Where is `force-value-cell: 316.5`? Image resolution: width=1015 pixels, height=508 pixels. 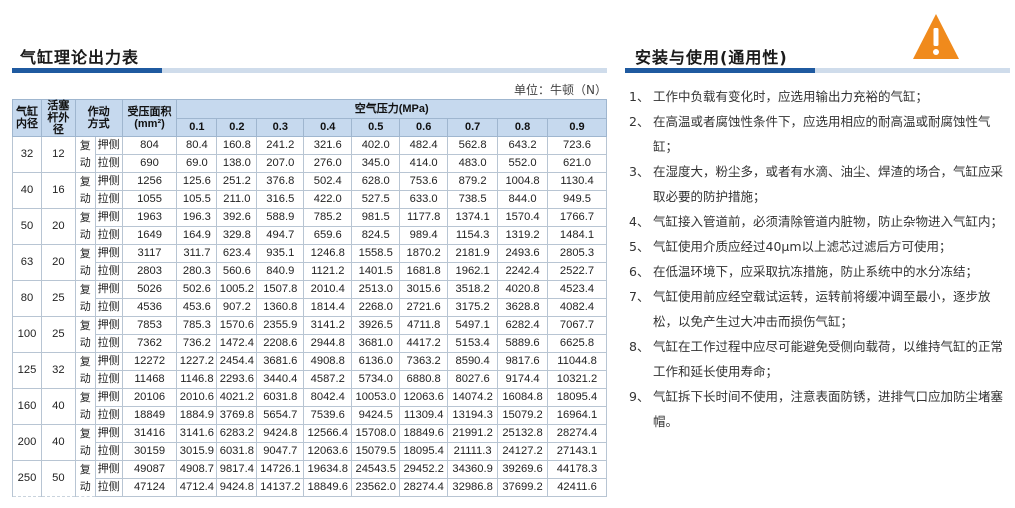 force-value-cell: 316.5 is located at coordinates (280, 199).